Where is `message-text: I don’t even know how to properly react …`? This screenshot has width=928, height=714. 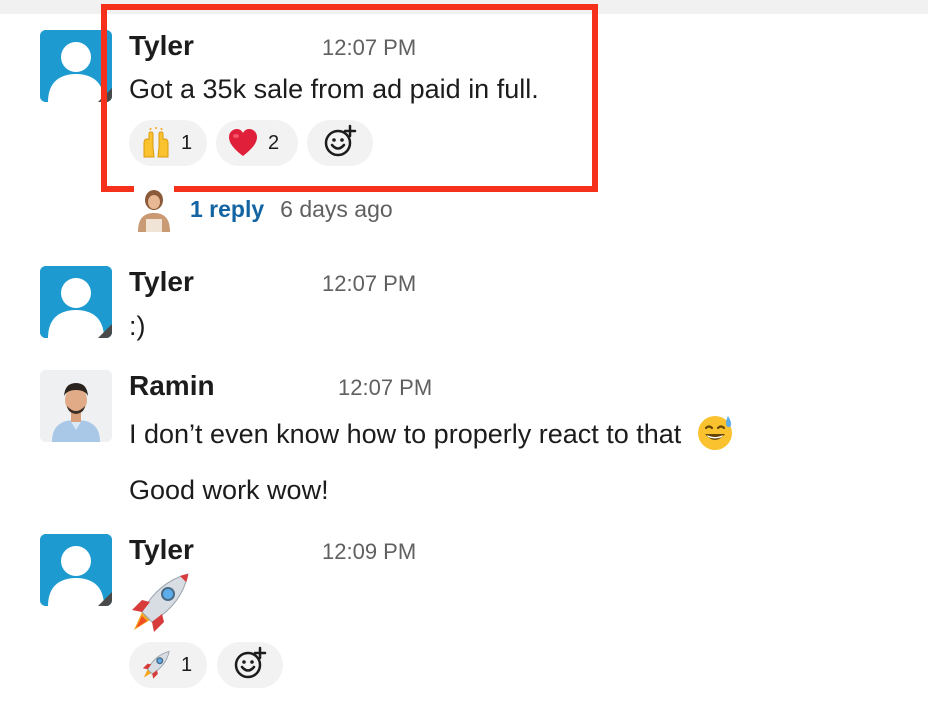
message-text: I don’t even know how to properly react … is located at coordinates (432, 436).